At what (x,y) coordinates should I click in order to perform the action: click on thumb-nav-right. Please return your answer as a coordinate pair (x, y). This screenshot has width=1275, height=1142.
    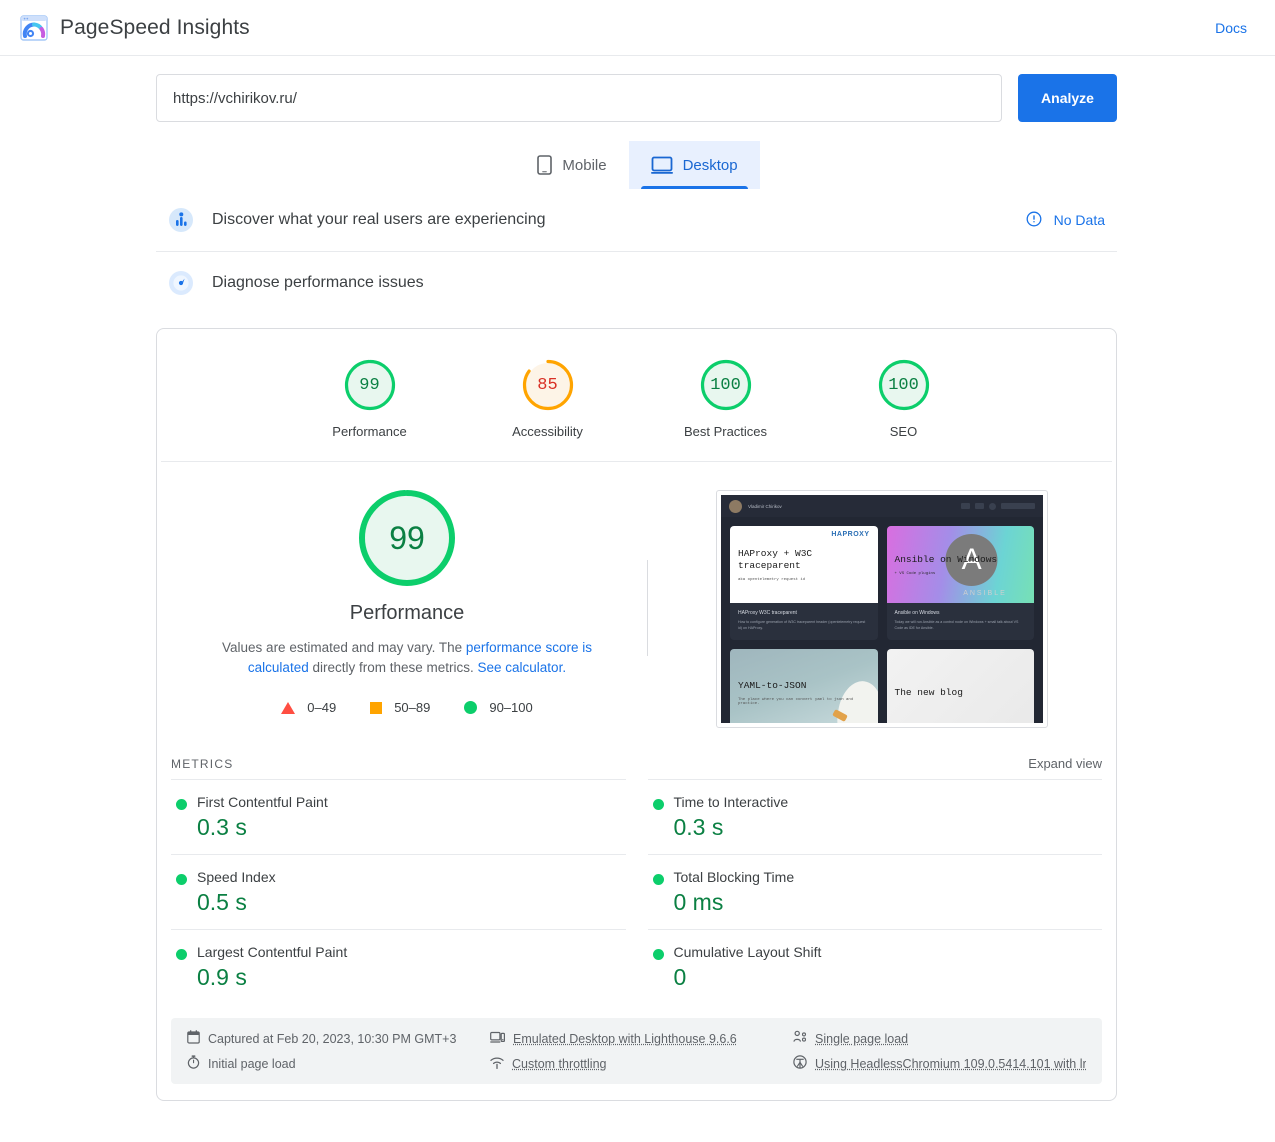
    Looking at the image, I should click on (998, 506).